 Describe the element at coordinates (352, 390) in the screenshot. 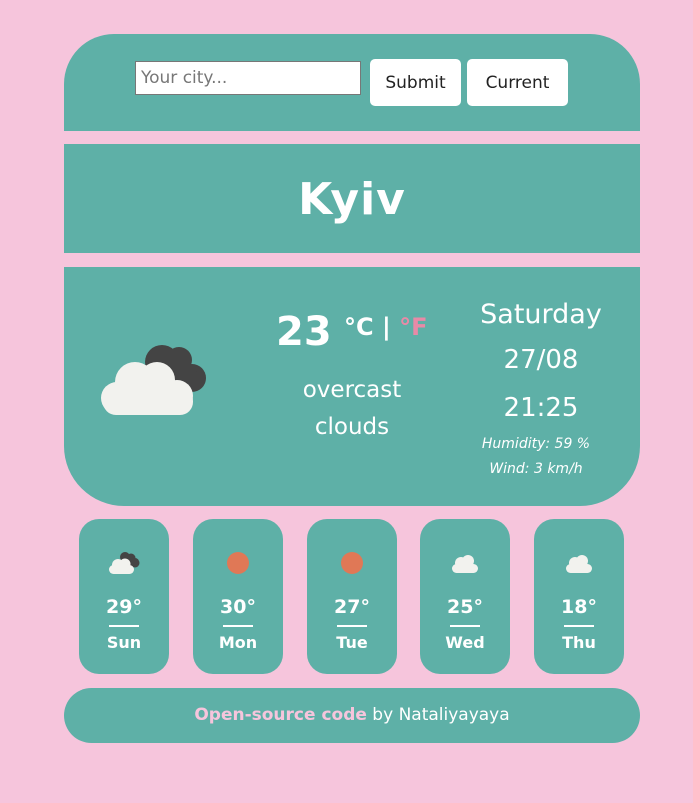

I see `description-line-1: overcast` at that location.